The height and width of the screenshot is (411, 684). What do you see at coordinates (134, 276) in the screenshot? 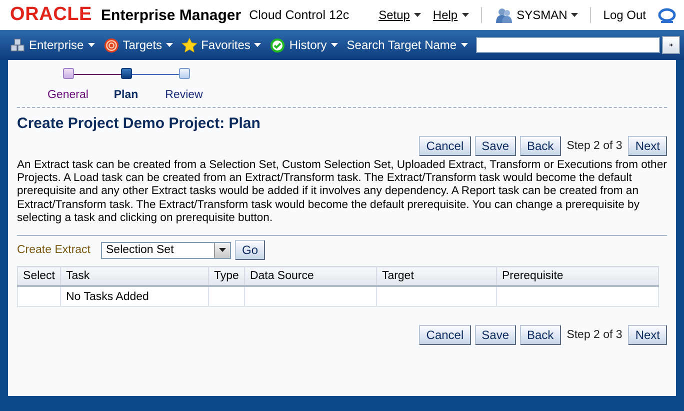
I see `column-header: Task` at bounding box center [134, 276].